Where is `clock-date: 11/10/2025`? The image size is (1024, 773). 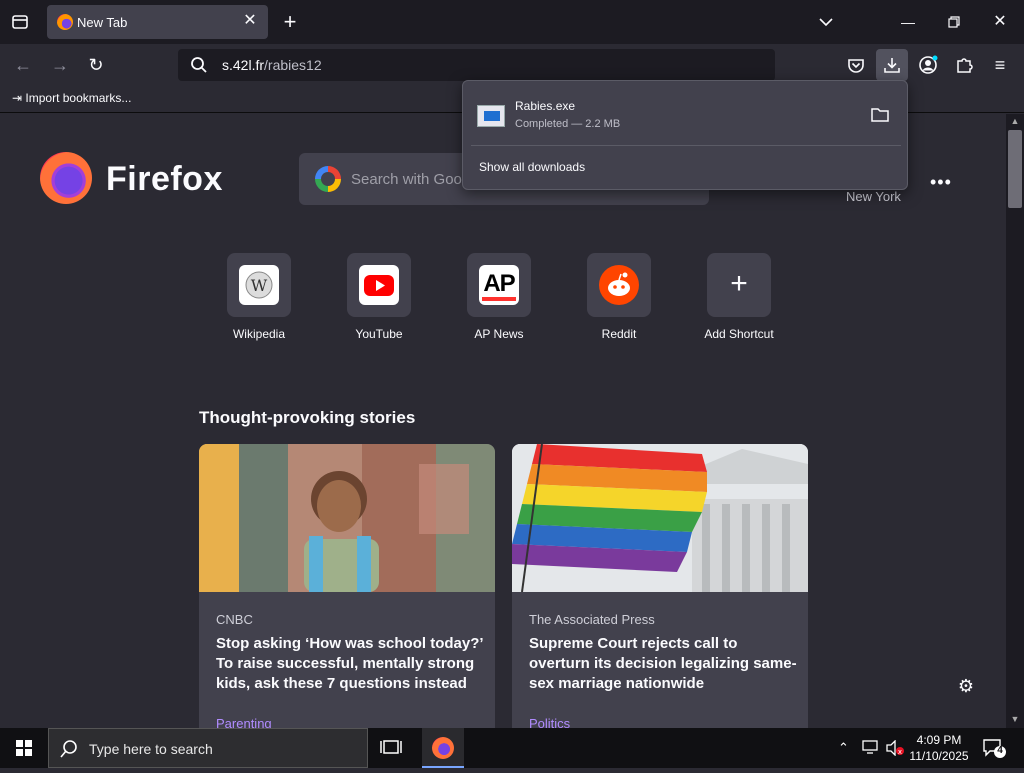
clock-date: 11/10/2025 is located at coordinates (939, 756).